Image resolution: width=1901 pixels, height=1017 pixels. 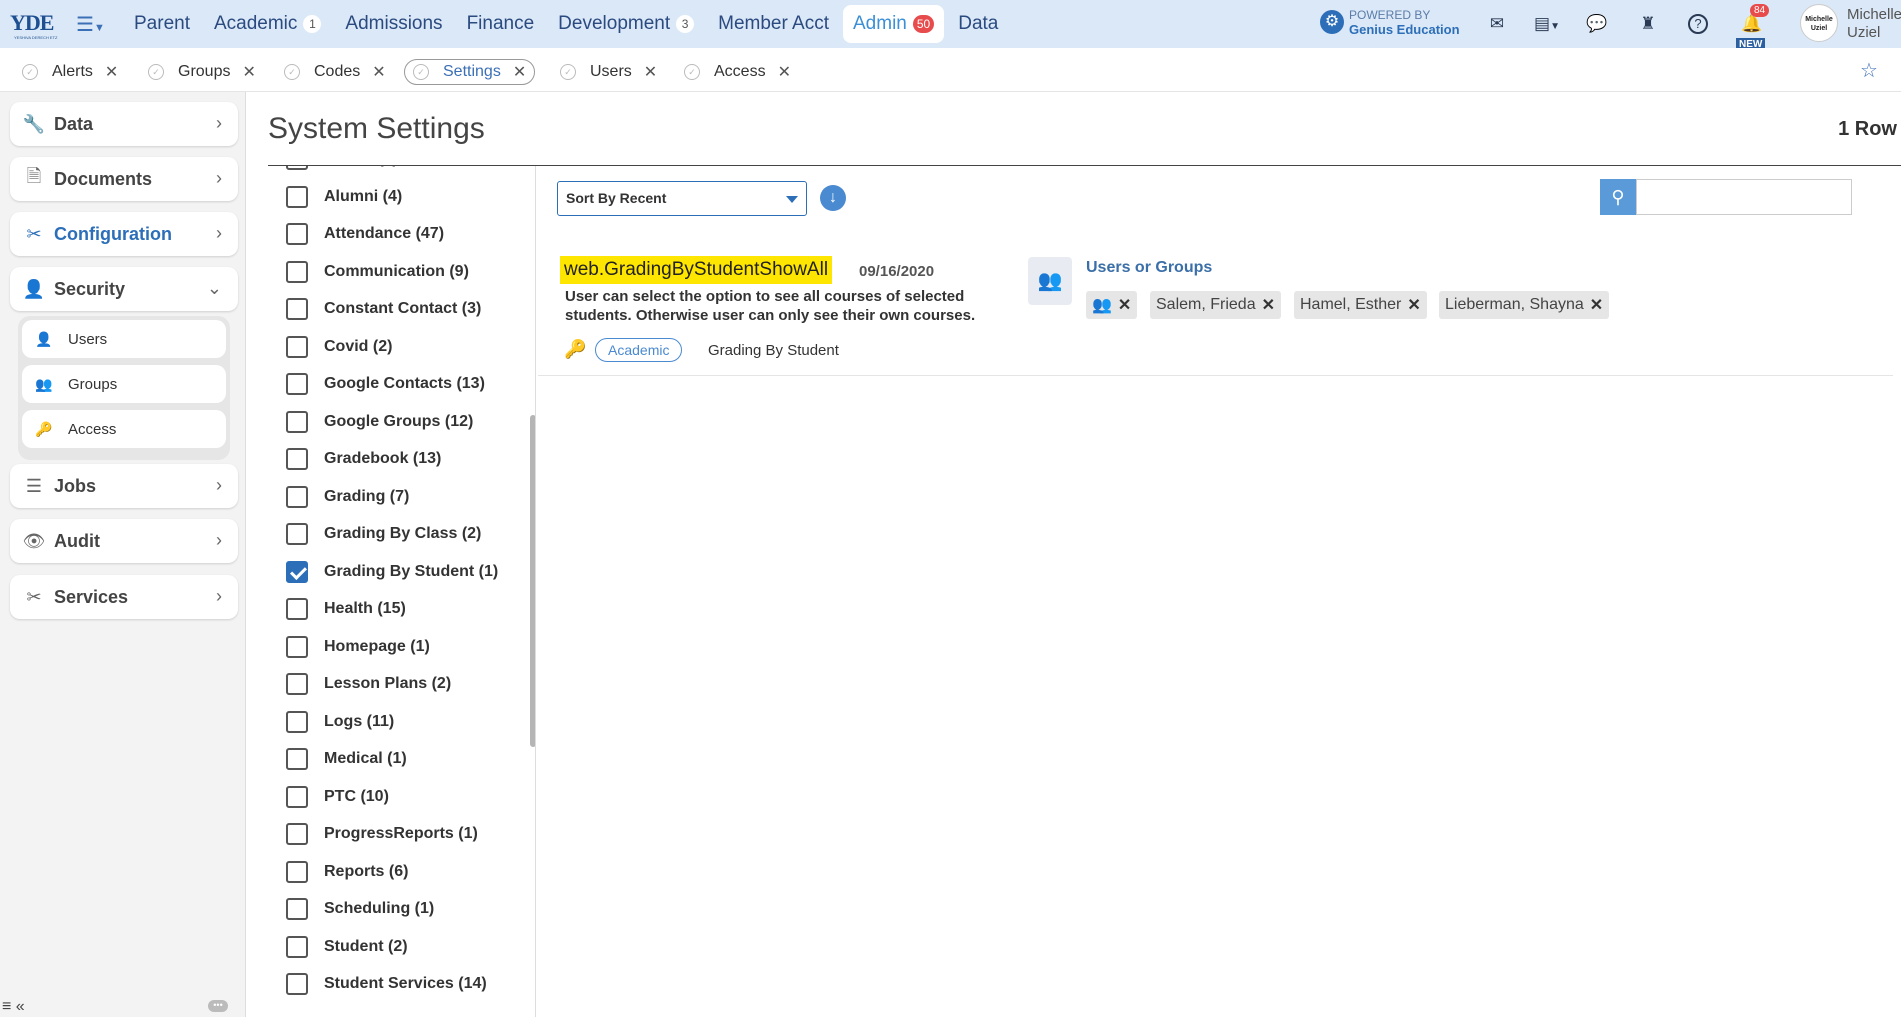 What do you see at coordinates (40, 25) in the screenshot?
I see `school-logo: YDE YESHIVA DERECH ETZ` at bounding box center [40, 25].